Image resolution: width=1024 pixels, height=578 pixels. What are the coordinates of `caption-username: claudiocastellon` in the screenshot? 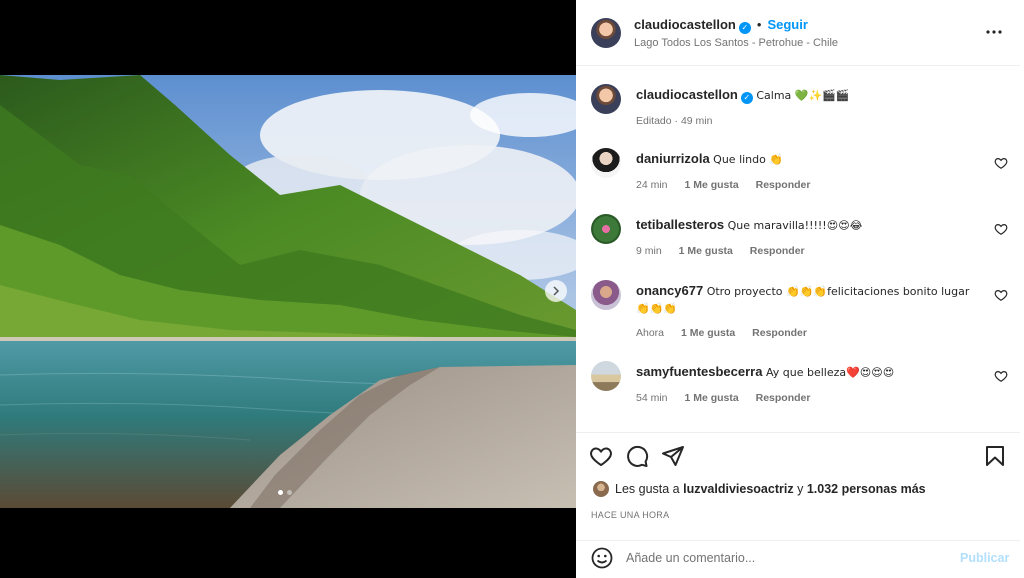 It's located at (687, 94).